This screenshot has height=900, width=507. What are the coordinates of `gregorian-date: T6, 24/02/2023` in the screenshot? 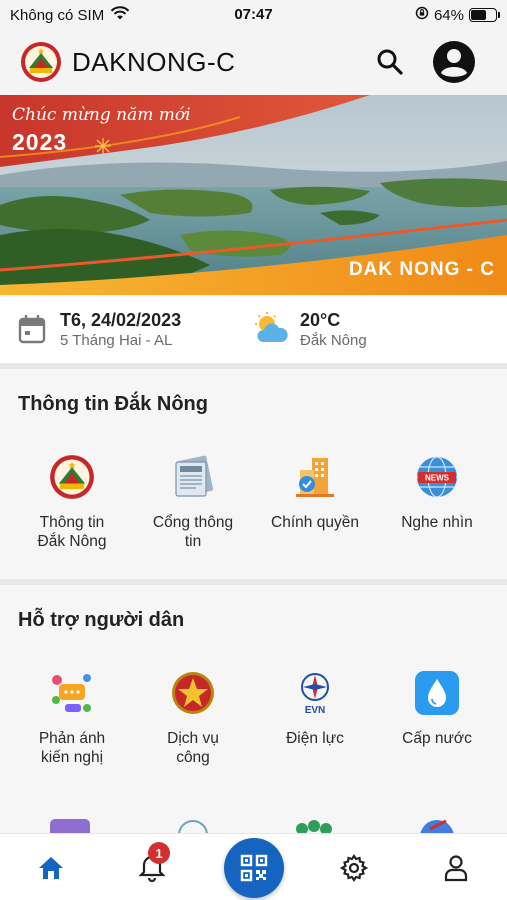 It's located at (121, 320).